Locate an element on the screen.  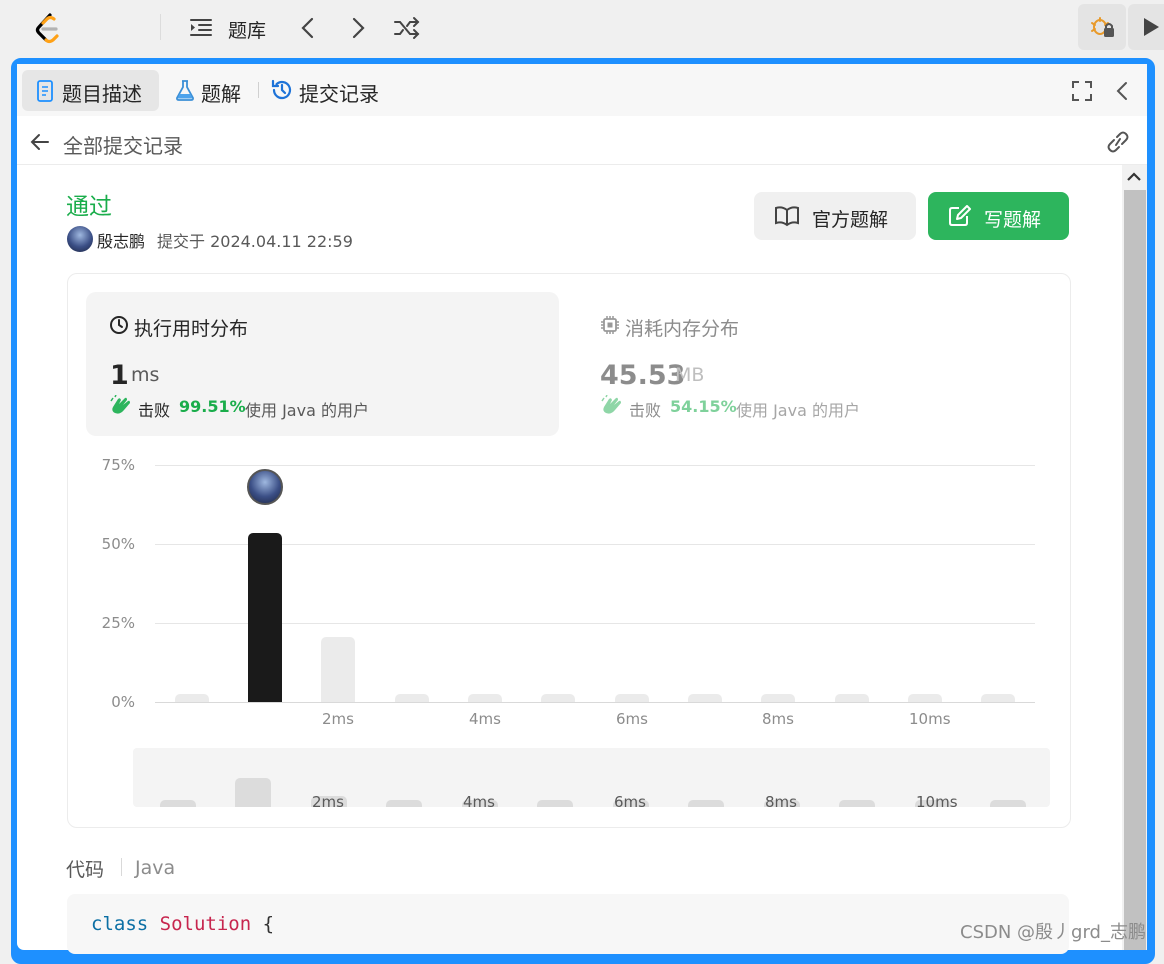
chart-x-tick: 4ms is located at coordinates (485, 719).